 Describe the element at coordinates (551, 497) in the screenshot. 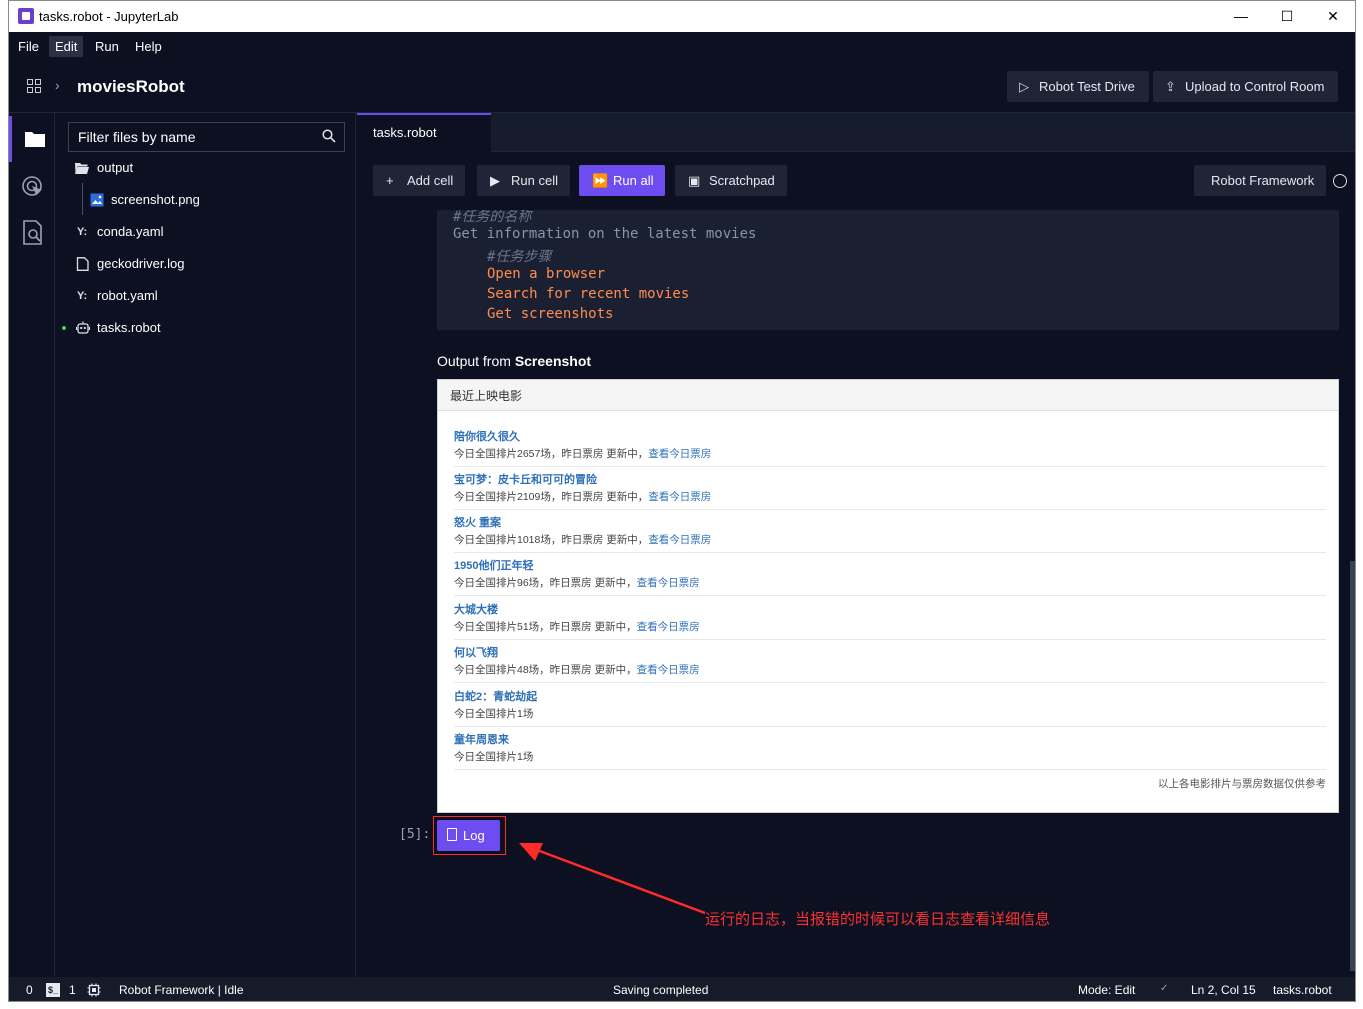

I see `movie-detail-text: 今日全国排片2109场，昨日票房 更新中，` at that location.